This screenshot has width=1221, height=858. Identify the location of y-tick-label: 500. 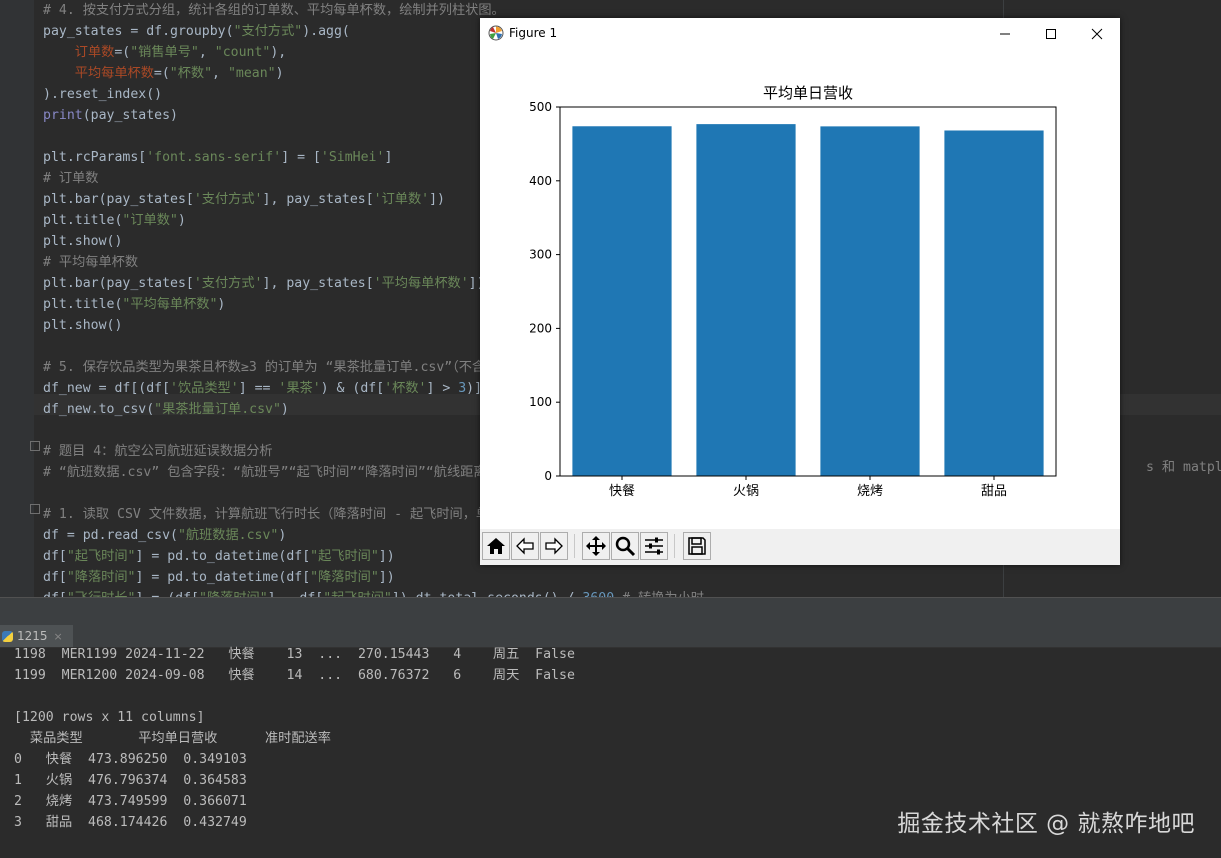
(540, 107).